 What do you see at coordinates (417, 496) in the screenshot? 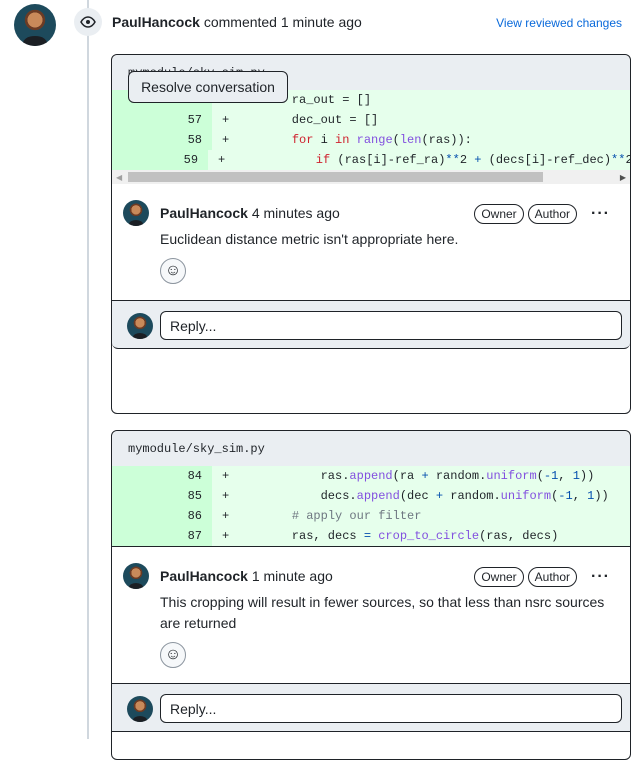
I see `code-token: (dec` at bounding box center [417, 496].